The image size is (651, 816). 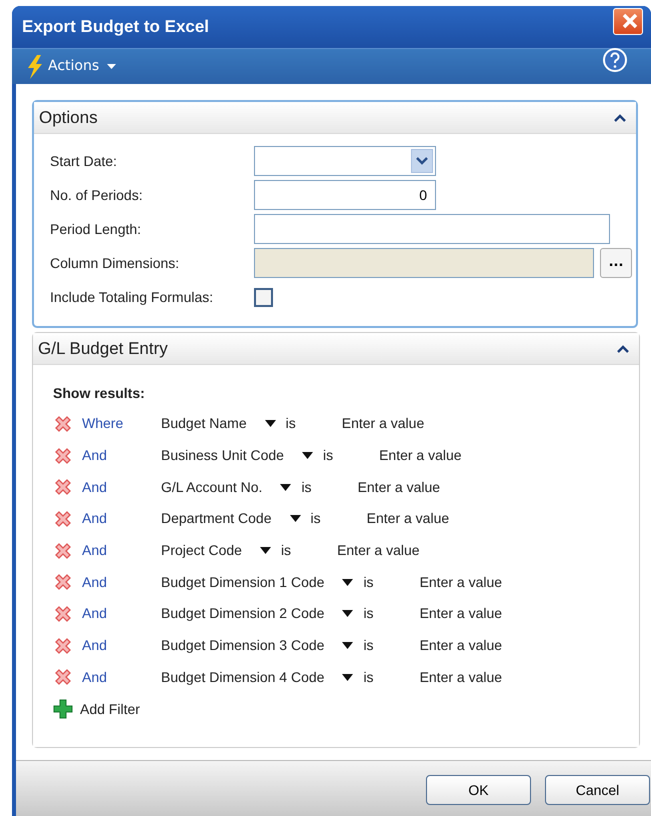 What do you see at coordinates (216, 518) in the screenshot?
I see `filter-field-name: Department Code` at bounding box center [216, 518].